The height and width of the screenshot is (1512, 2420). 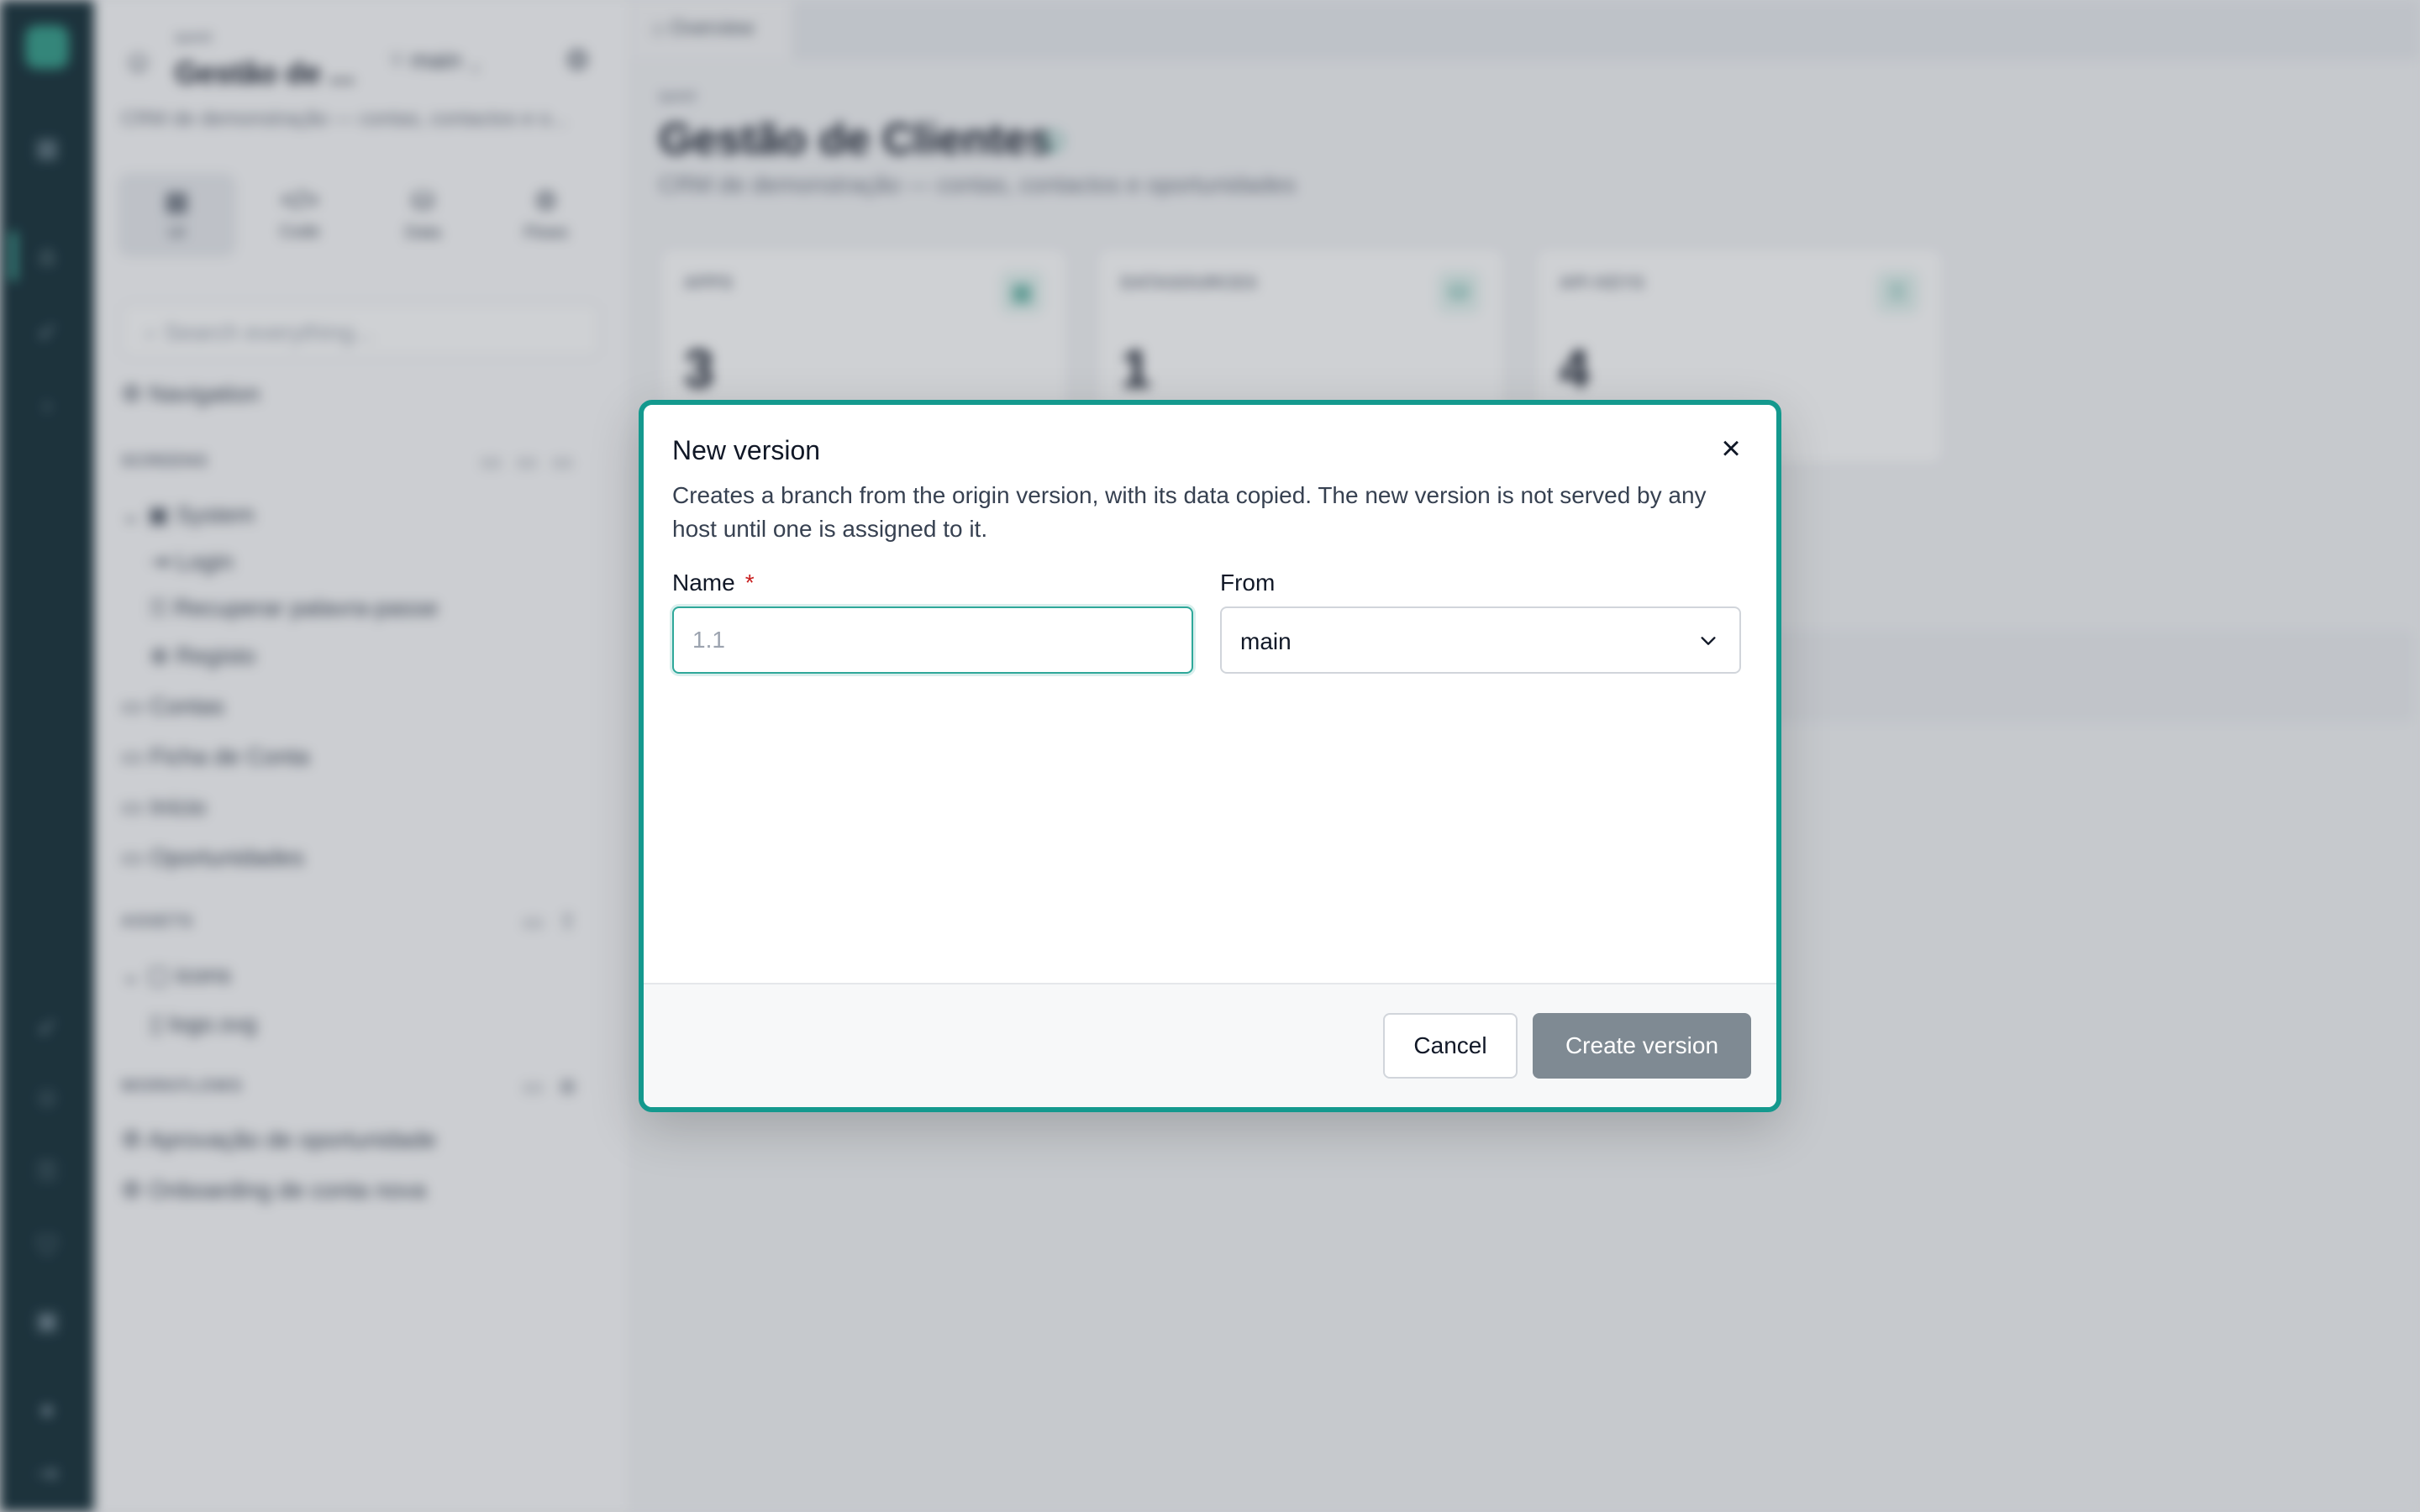 What do you see at coordinates (747, 450) in the screenshot?
I see `dialog-title: New version` at bounding box center [747, 450].